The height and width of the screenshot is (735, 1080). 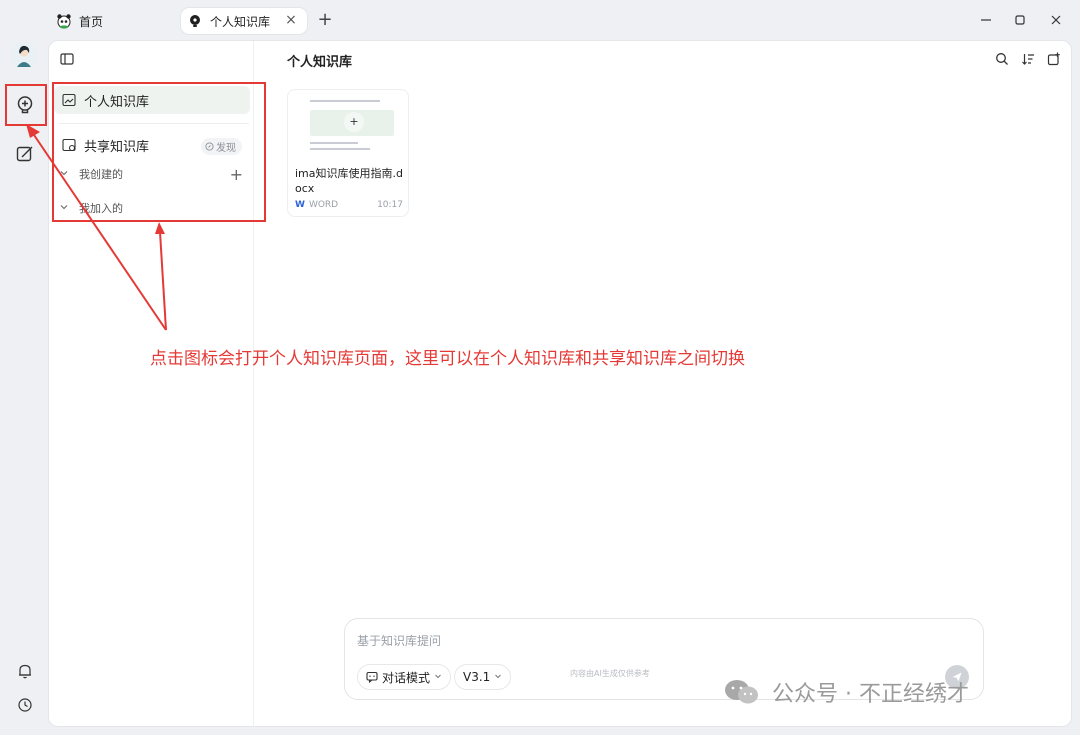 What do you see at coordinates (291, 20) in the screenshot?
I see `close-tab-button: ×` at bounding box center [291, 20].